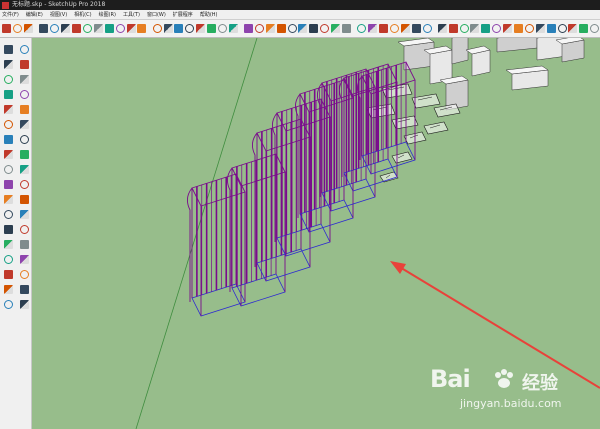 Image resolution: width=600 pixels, height=429 pixels. I want to click on section-display-icon, so click(442, 28).